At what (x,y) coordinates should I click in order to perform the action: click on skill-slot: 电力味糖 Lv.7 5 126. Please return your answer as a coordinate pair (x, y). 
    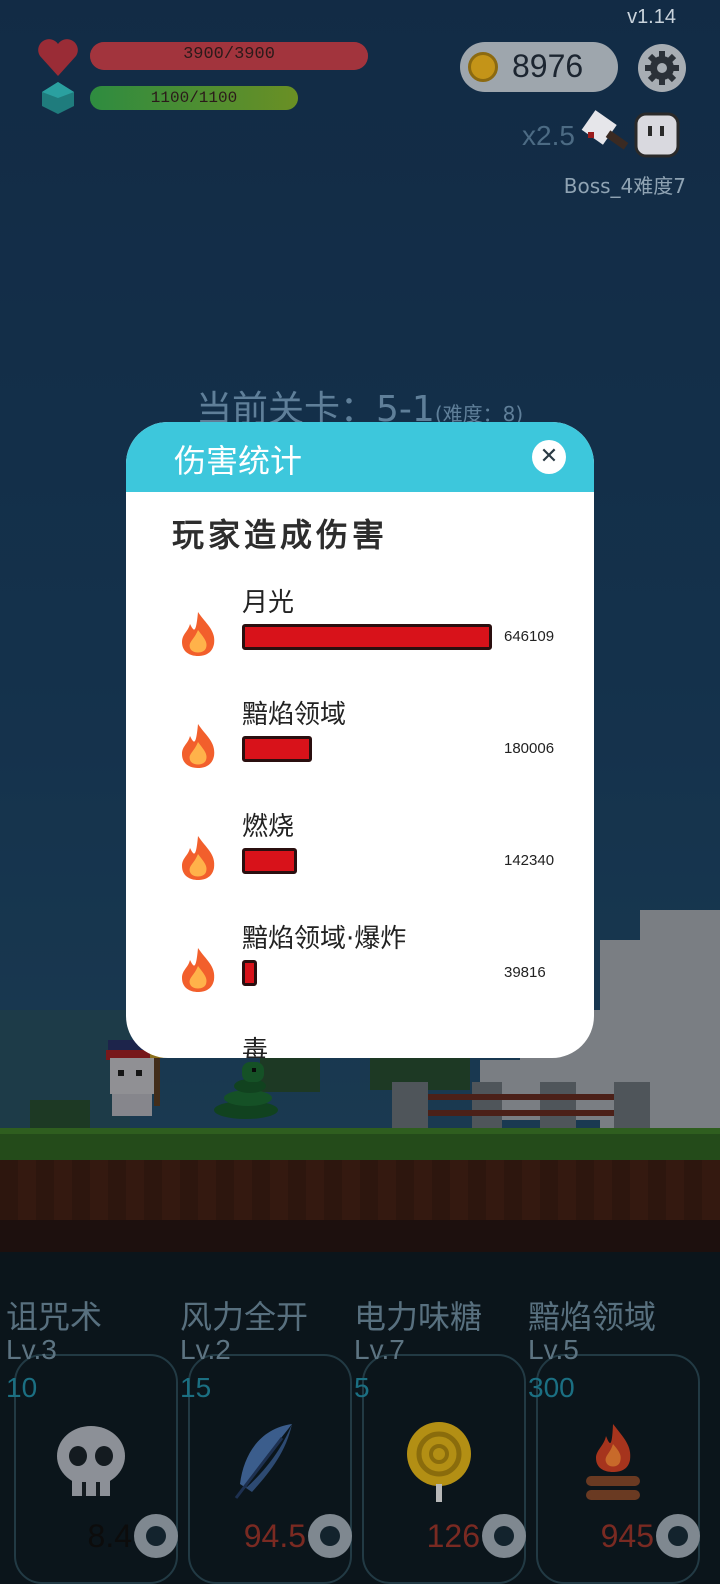
    Looking at the image, I should click on (440, 1438).